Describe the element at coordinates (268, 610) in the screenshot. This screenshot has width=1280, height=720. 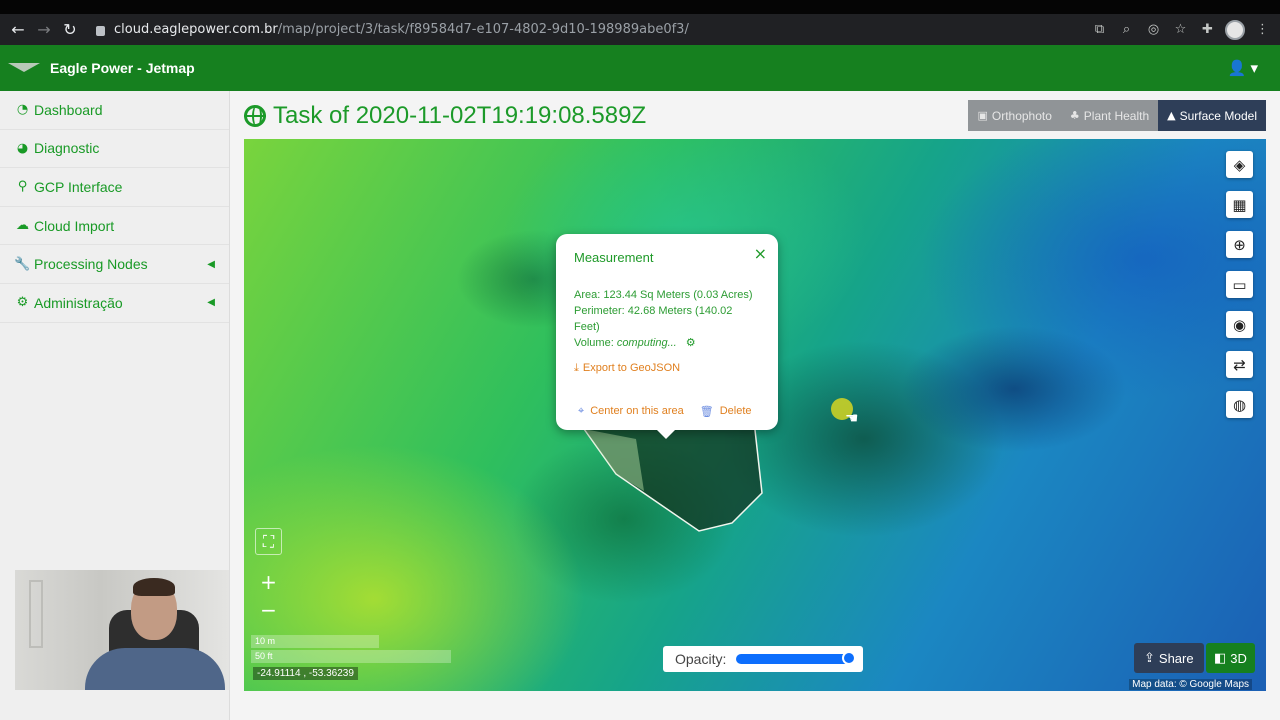
I see `zoom-out-icon: −` at that location.